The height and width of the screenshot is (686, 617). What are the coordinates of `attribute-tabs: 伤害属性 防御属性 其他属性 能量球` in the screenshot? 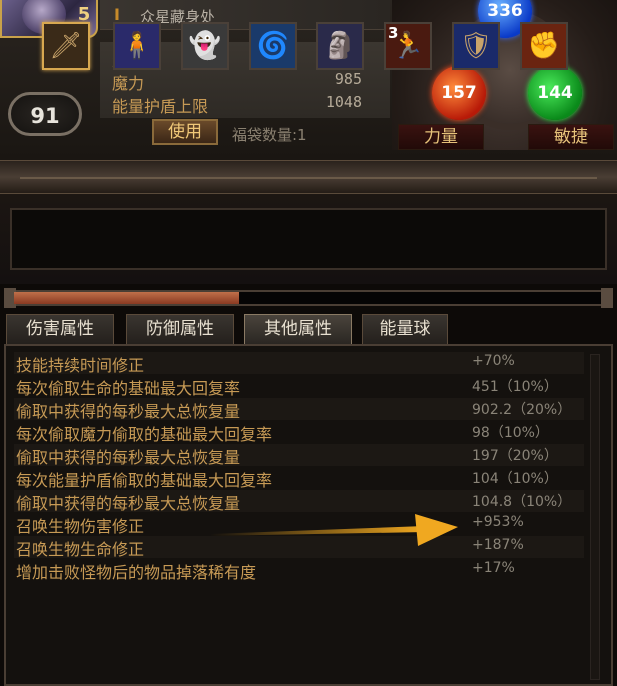 It's located at (308, 329).